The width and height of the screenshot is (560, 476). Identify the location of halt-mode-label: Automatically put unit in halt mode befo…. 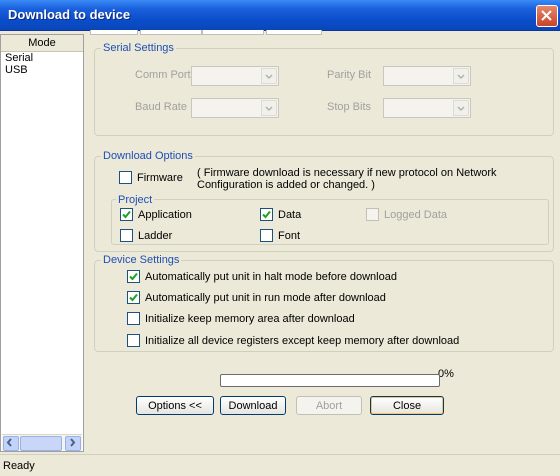
(271, 276).